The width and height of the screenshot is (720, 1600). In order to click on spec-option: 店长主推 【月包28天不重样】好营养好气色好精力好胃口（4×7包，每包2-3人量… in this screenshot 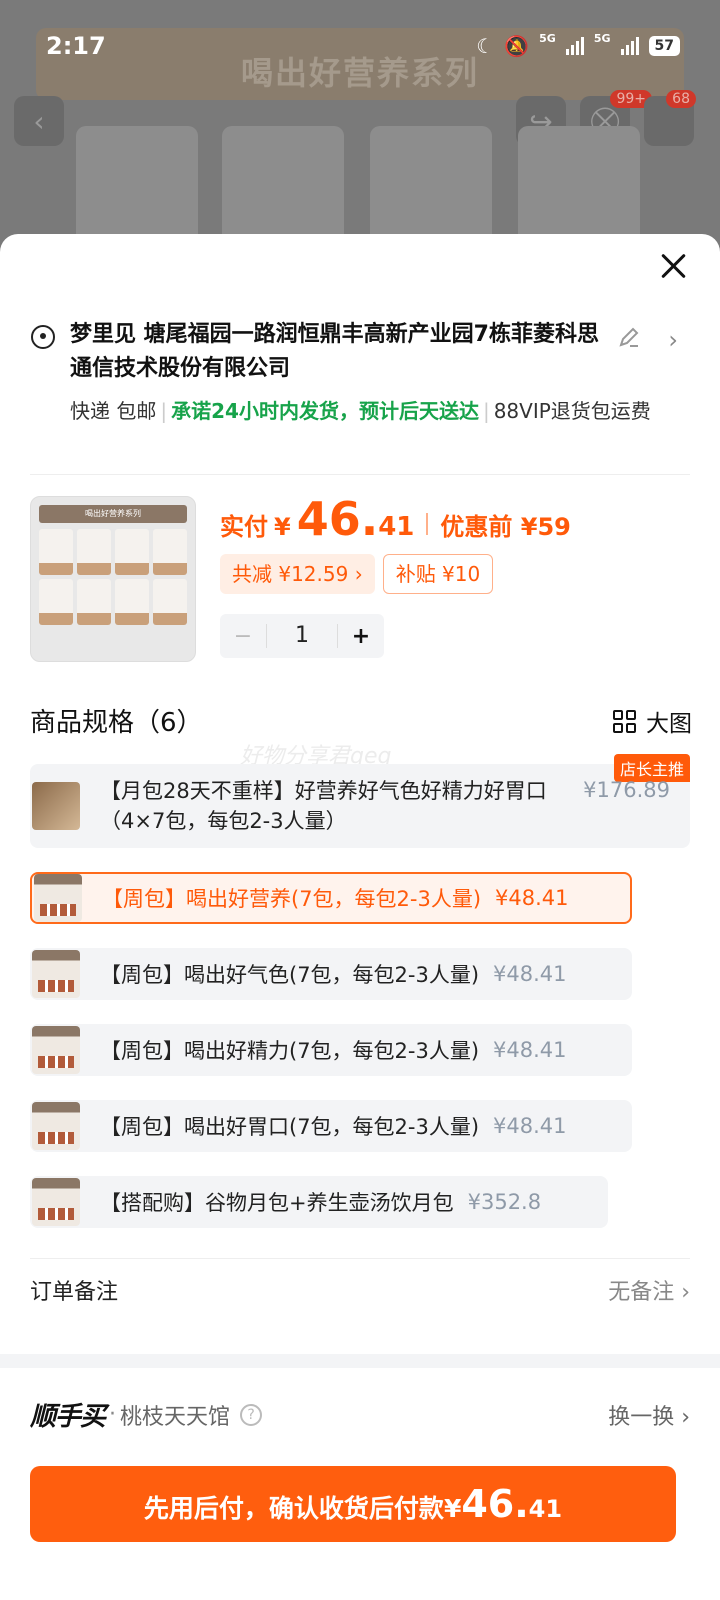, I will do `click(360, 801)`.